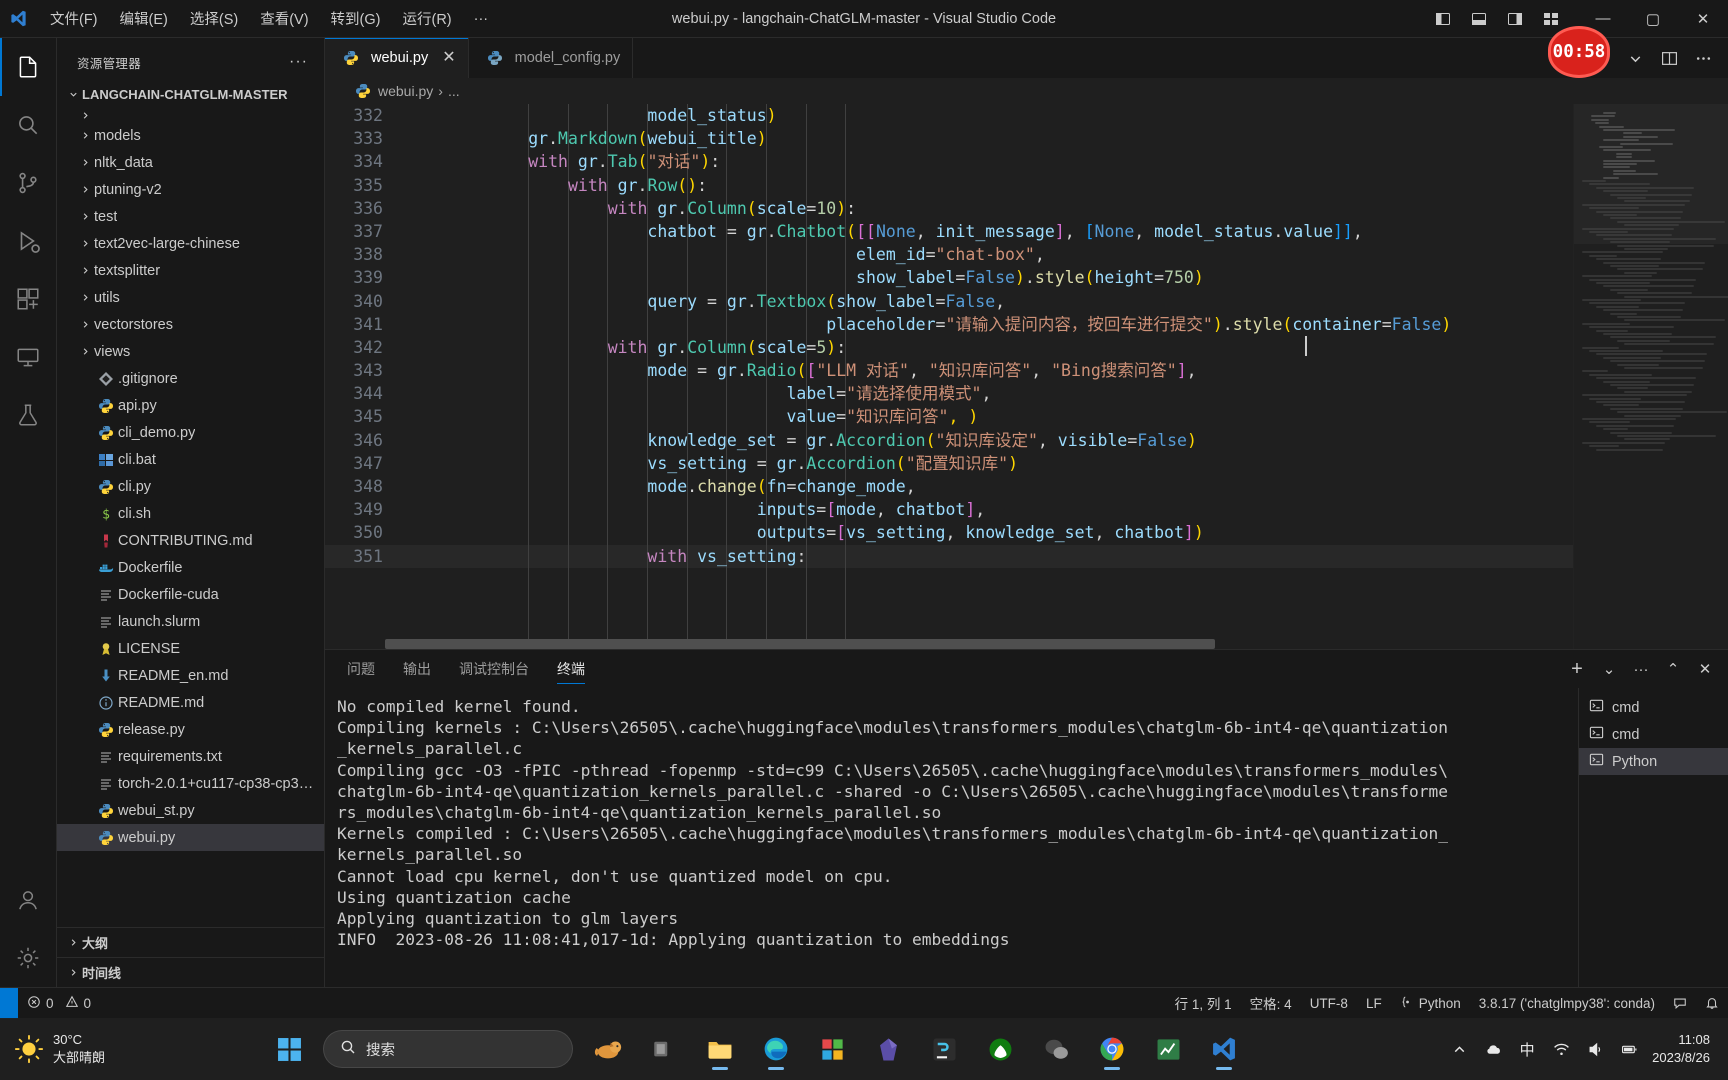 The height and width of the screenshot is (1080, 1728). What do you see at coordinates (448, 58) in the screenshot?
I see `close-icon: ✕` at bounding box center [448, 58].